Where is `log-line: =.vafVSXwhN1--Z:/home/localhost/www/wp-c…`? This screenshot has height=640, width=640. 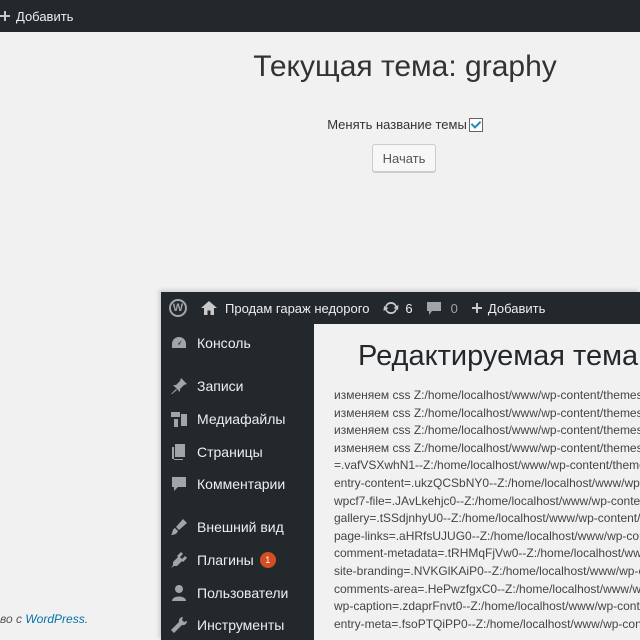 log-line: =.vafVSXwhN1--Z:/home/localhost/www/wp-c… is located at coordinates (487, 465).